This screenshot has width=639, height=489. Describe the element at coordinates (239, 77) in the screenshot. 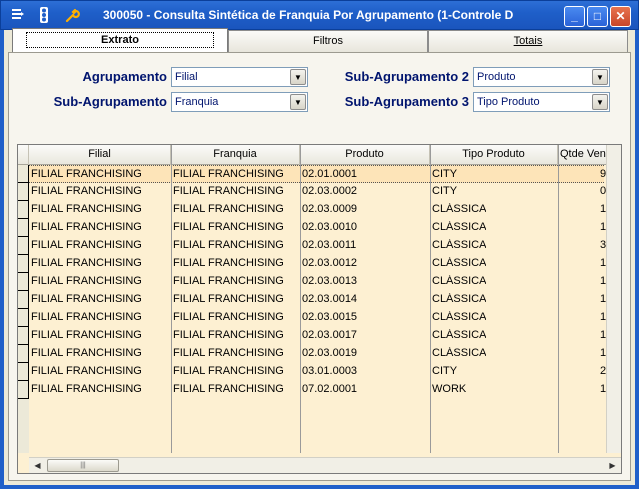

I see `agrupamento-select: Filial ▼` at that location.